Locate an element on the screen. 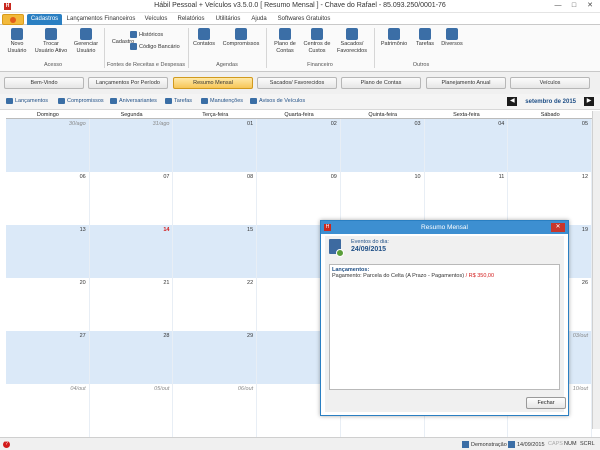 This screenshot has height=450, width=600. prev-month-button: ◀ is located at coordinates (512, 101).